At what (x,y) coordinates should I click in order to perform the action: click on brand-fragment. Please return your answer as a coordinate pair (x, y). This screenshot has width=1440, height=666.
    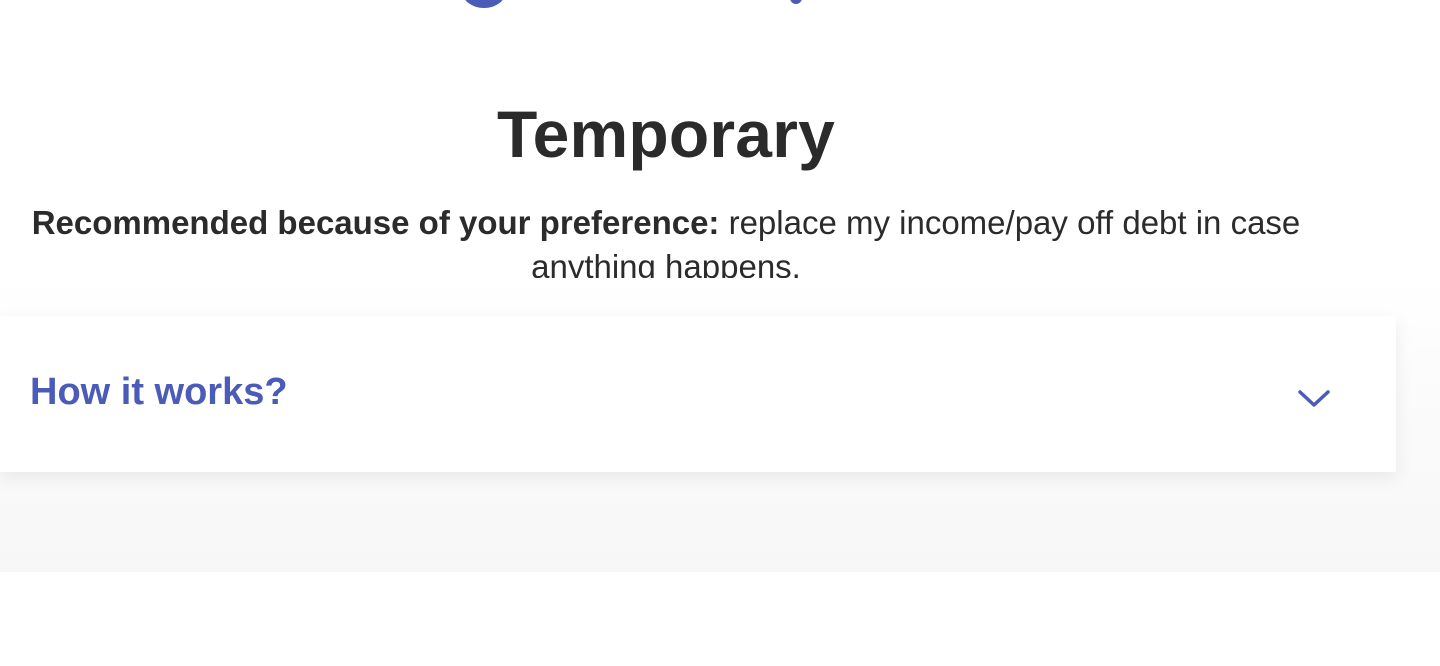
    Looking at the image, I should click on (796, 2).